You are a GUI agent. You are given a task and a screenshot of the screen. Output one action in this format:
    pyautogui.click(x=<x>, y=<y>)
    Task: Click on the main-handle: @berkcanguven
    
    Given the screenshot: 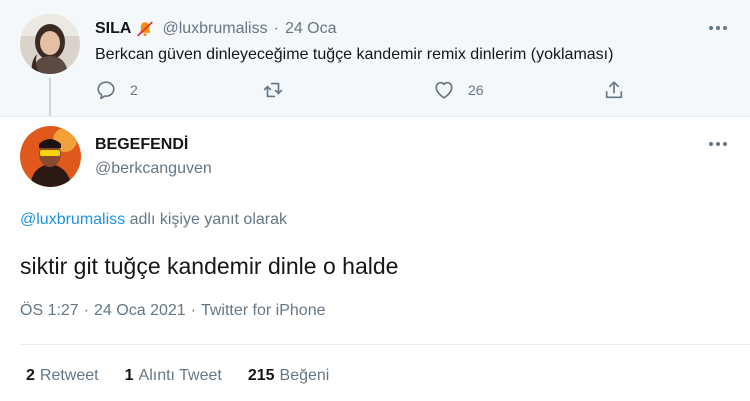 What is the action you would take?
    pyautogui.click(x=153, y=169)
    